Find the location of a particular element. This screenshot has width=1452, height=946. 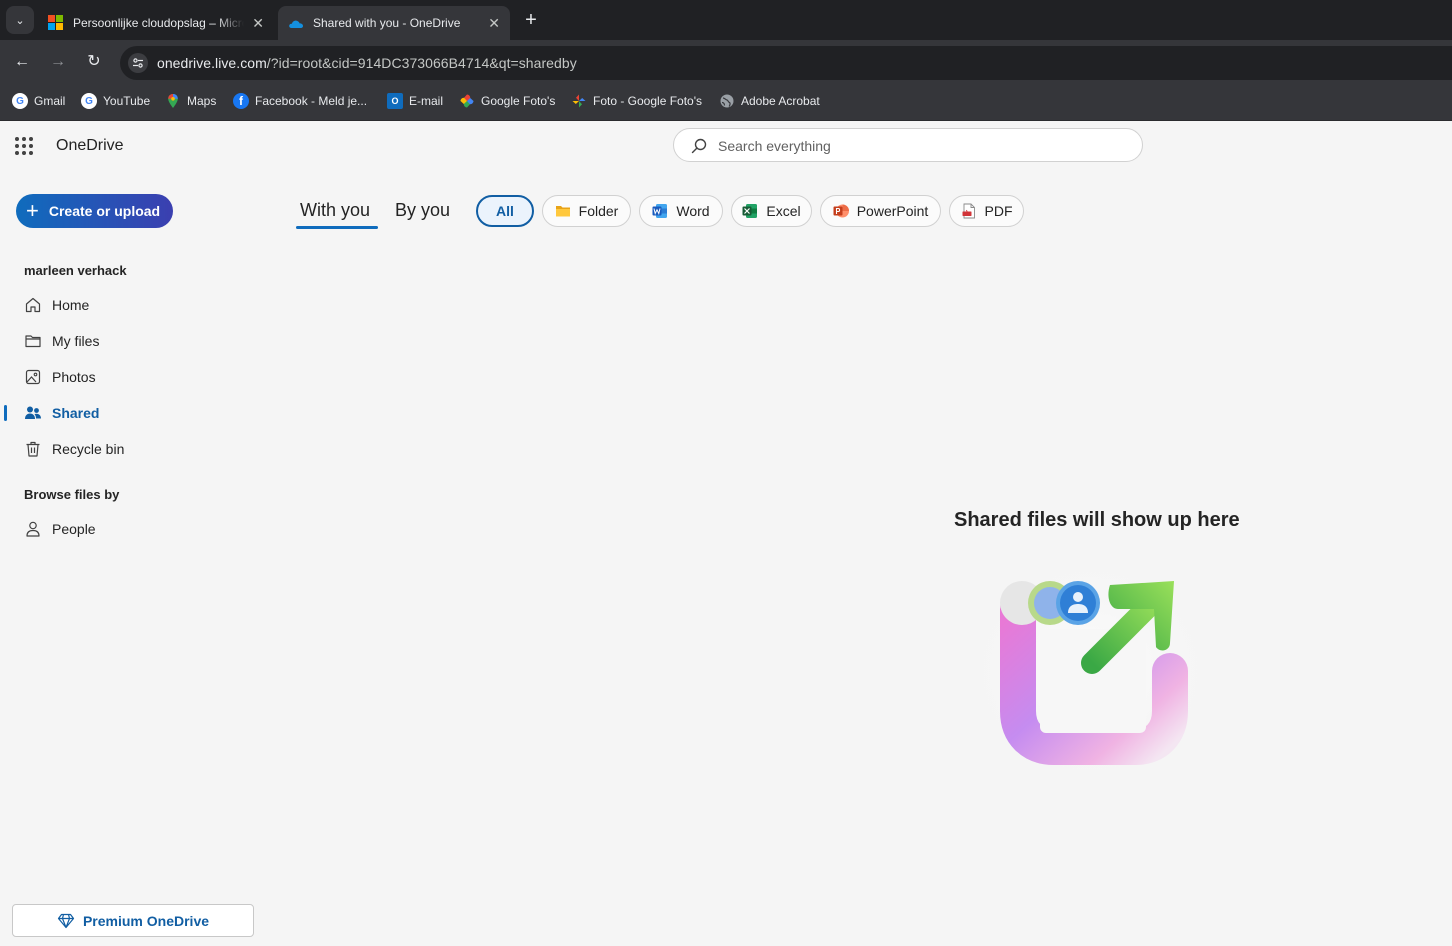

folder-icon is located at coordinates (33, 341).